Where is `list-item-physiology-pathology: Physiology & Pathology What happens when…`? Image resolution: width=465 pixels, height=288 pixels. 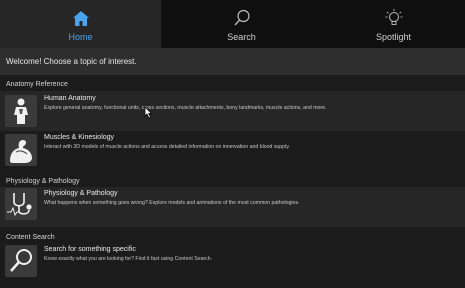
list-item-physiology-pathology: Physiology & Pathology What happens when… is located at coordinates (232, 207).